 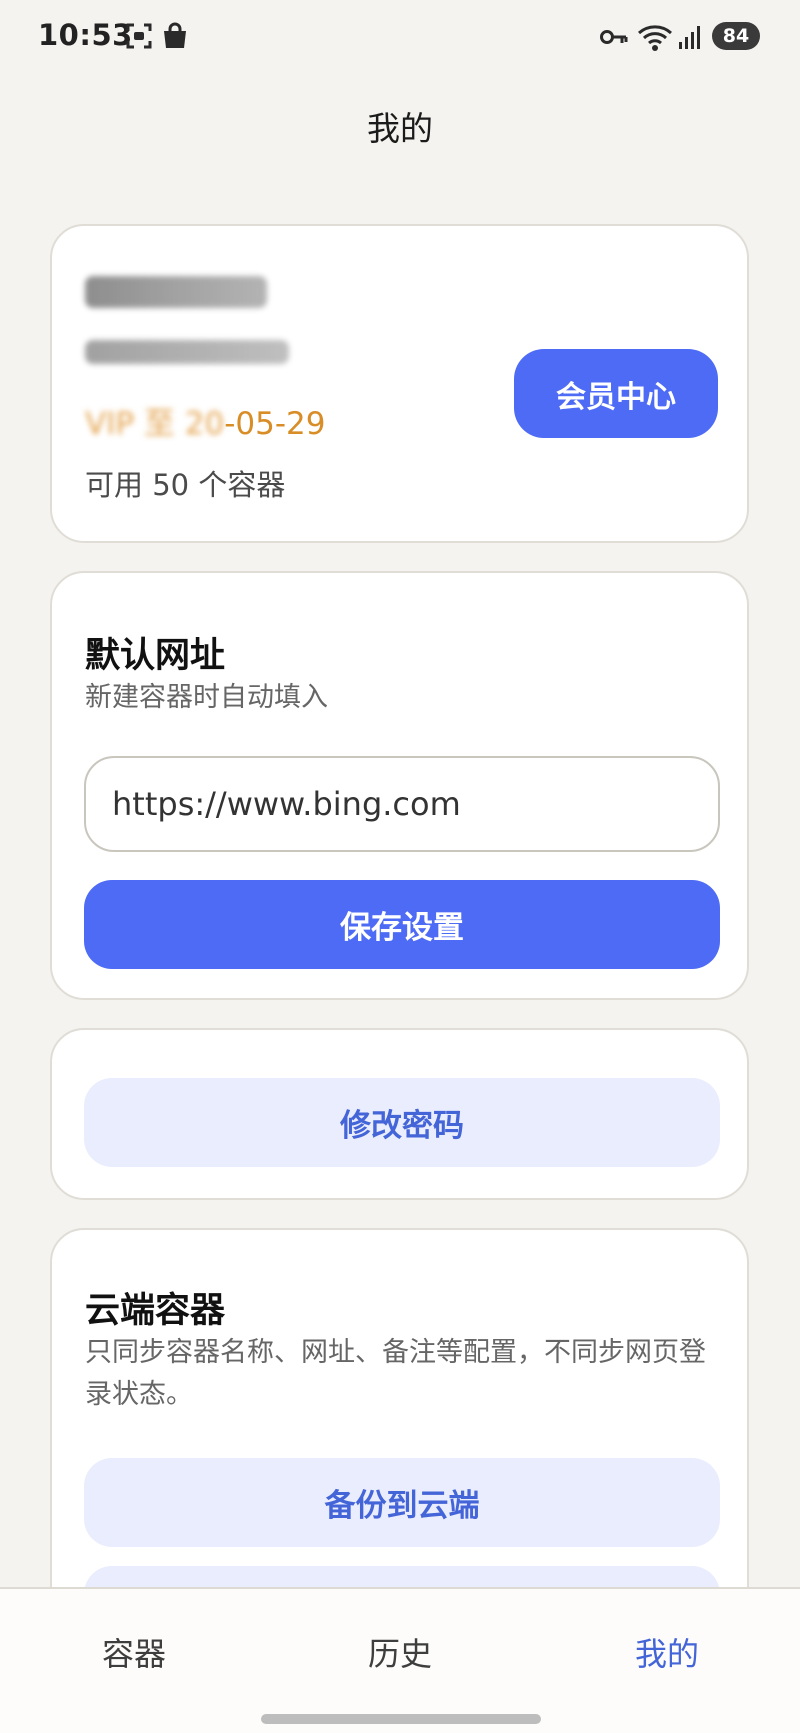 What do you see at coordinates (155, 424) in the screenshot?
I see `vip-prefix-redacted: VIP 至 20` at bounding box center [155, 424].